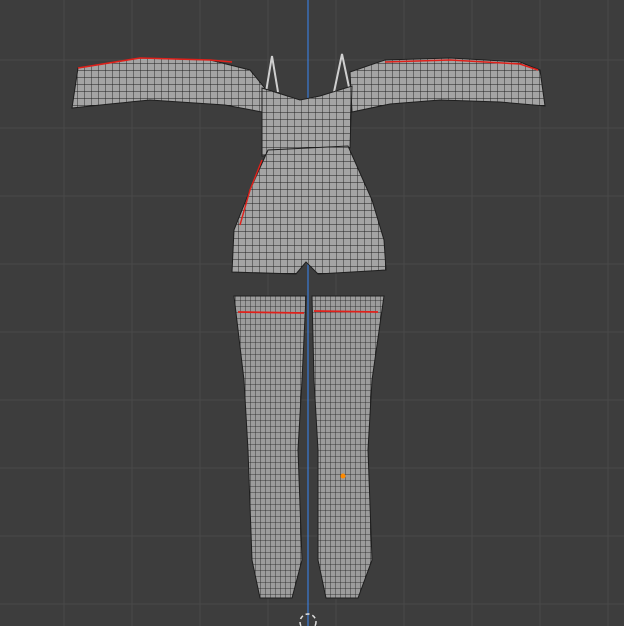 This screenshot has width=624, height=626. Describe the element at coordinates (447, 85) in the screenshot. I see `right-sleeve` at that location.